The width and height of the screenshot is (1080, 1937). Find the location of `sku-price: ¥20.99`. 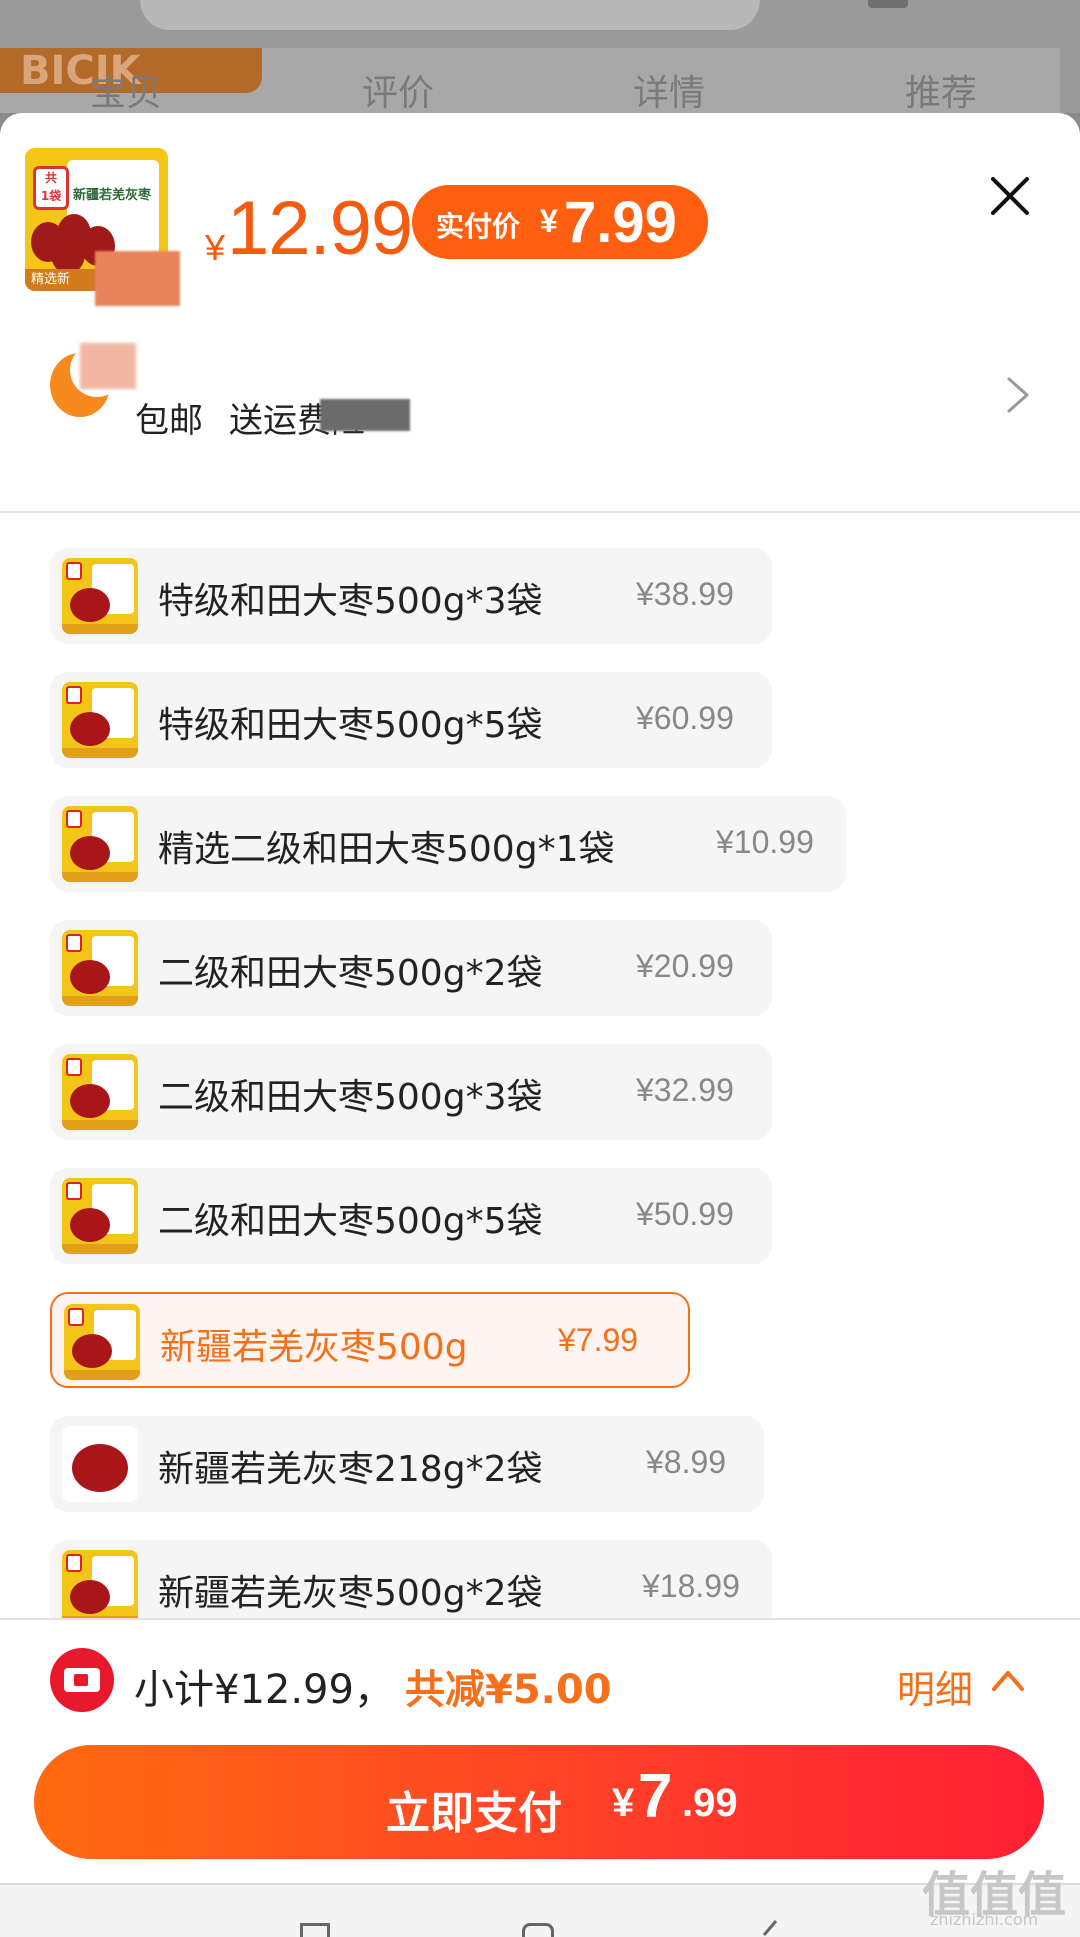

sku-price: ¥20.99 is located at coordinates (685, 966).